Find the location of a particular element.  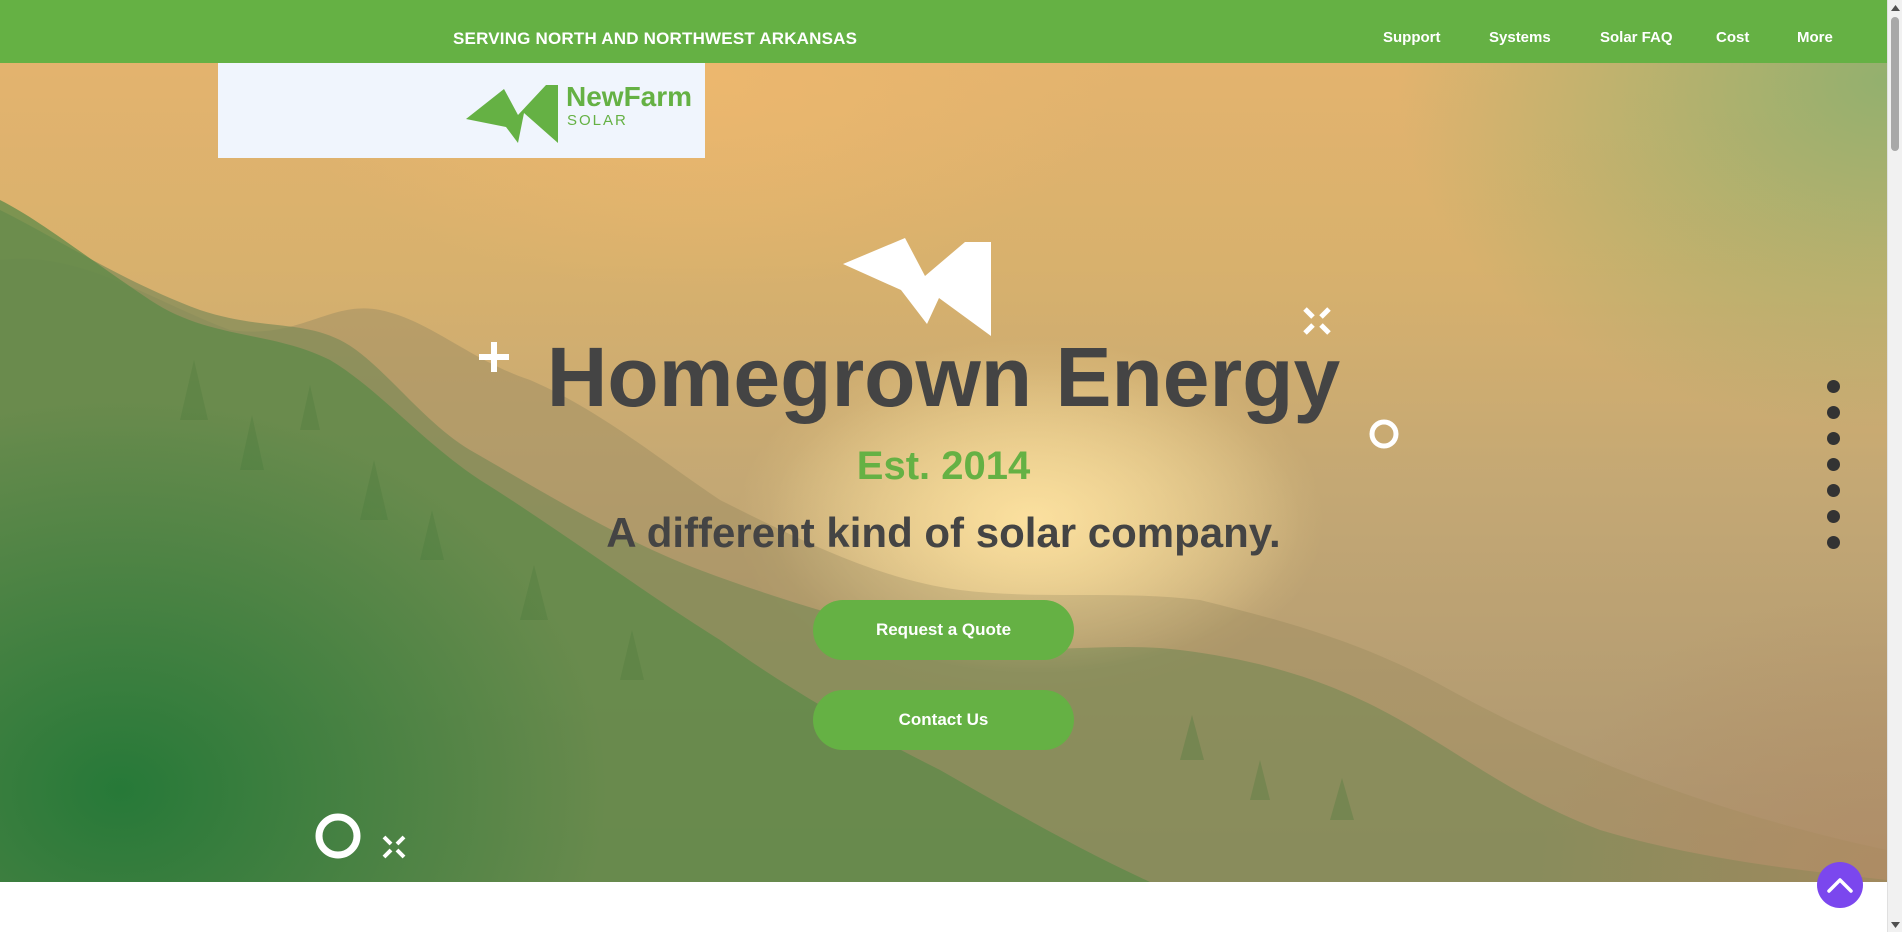

hero-headline: Homegrown Energy is located at coordinates (943, 377).